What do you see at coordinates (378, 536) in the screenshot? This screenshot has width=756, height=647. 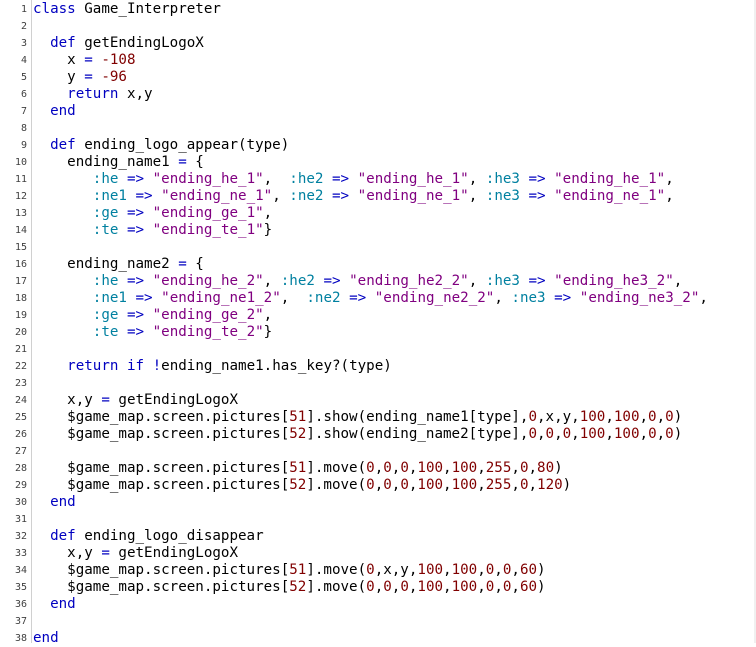 I see `code-line: 32 def ending_logo_disappear` at bounding box center [378, 536].